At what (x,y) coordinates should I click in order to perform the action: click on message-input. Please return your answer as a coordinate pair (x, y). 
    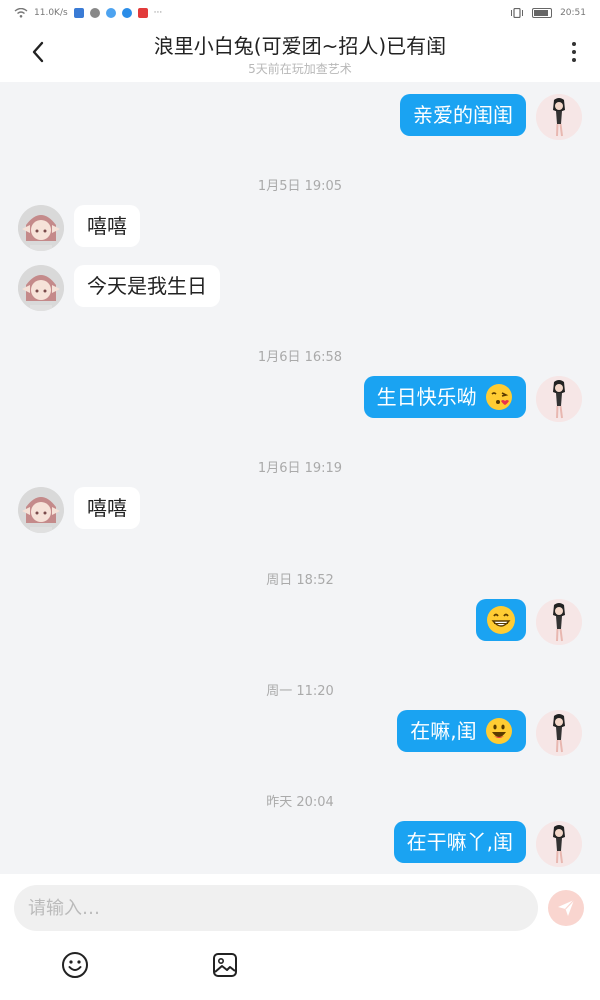
    Looking at the image, I should click on (276, 908).